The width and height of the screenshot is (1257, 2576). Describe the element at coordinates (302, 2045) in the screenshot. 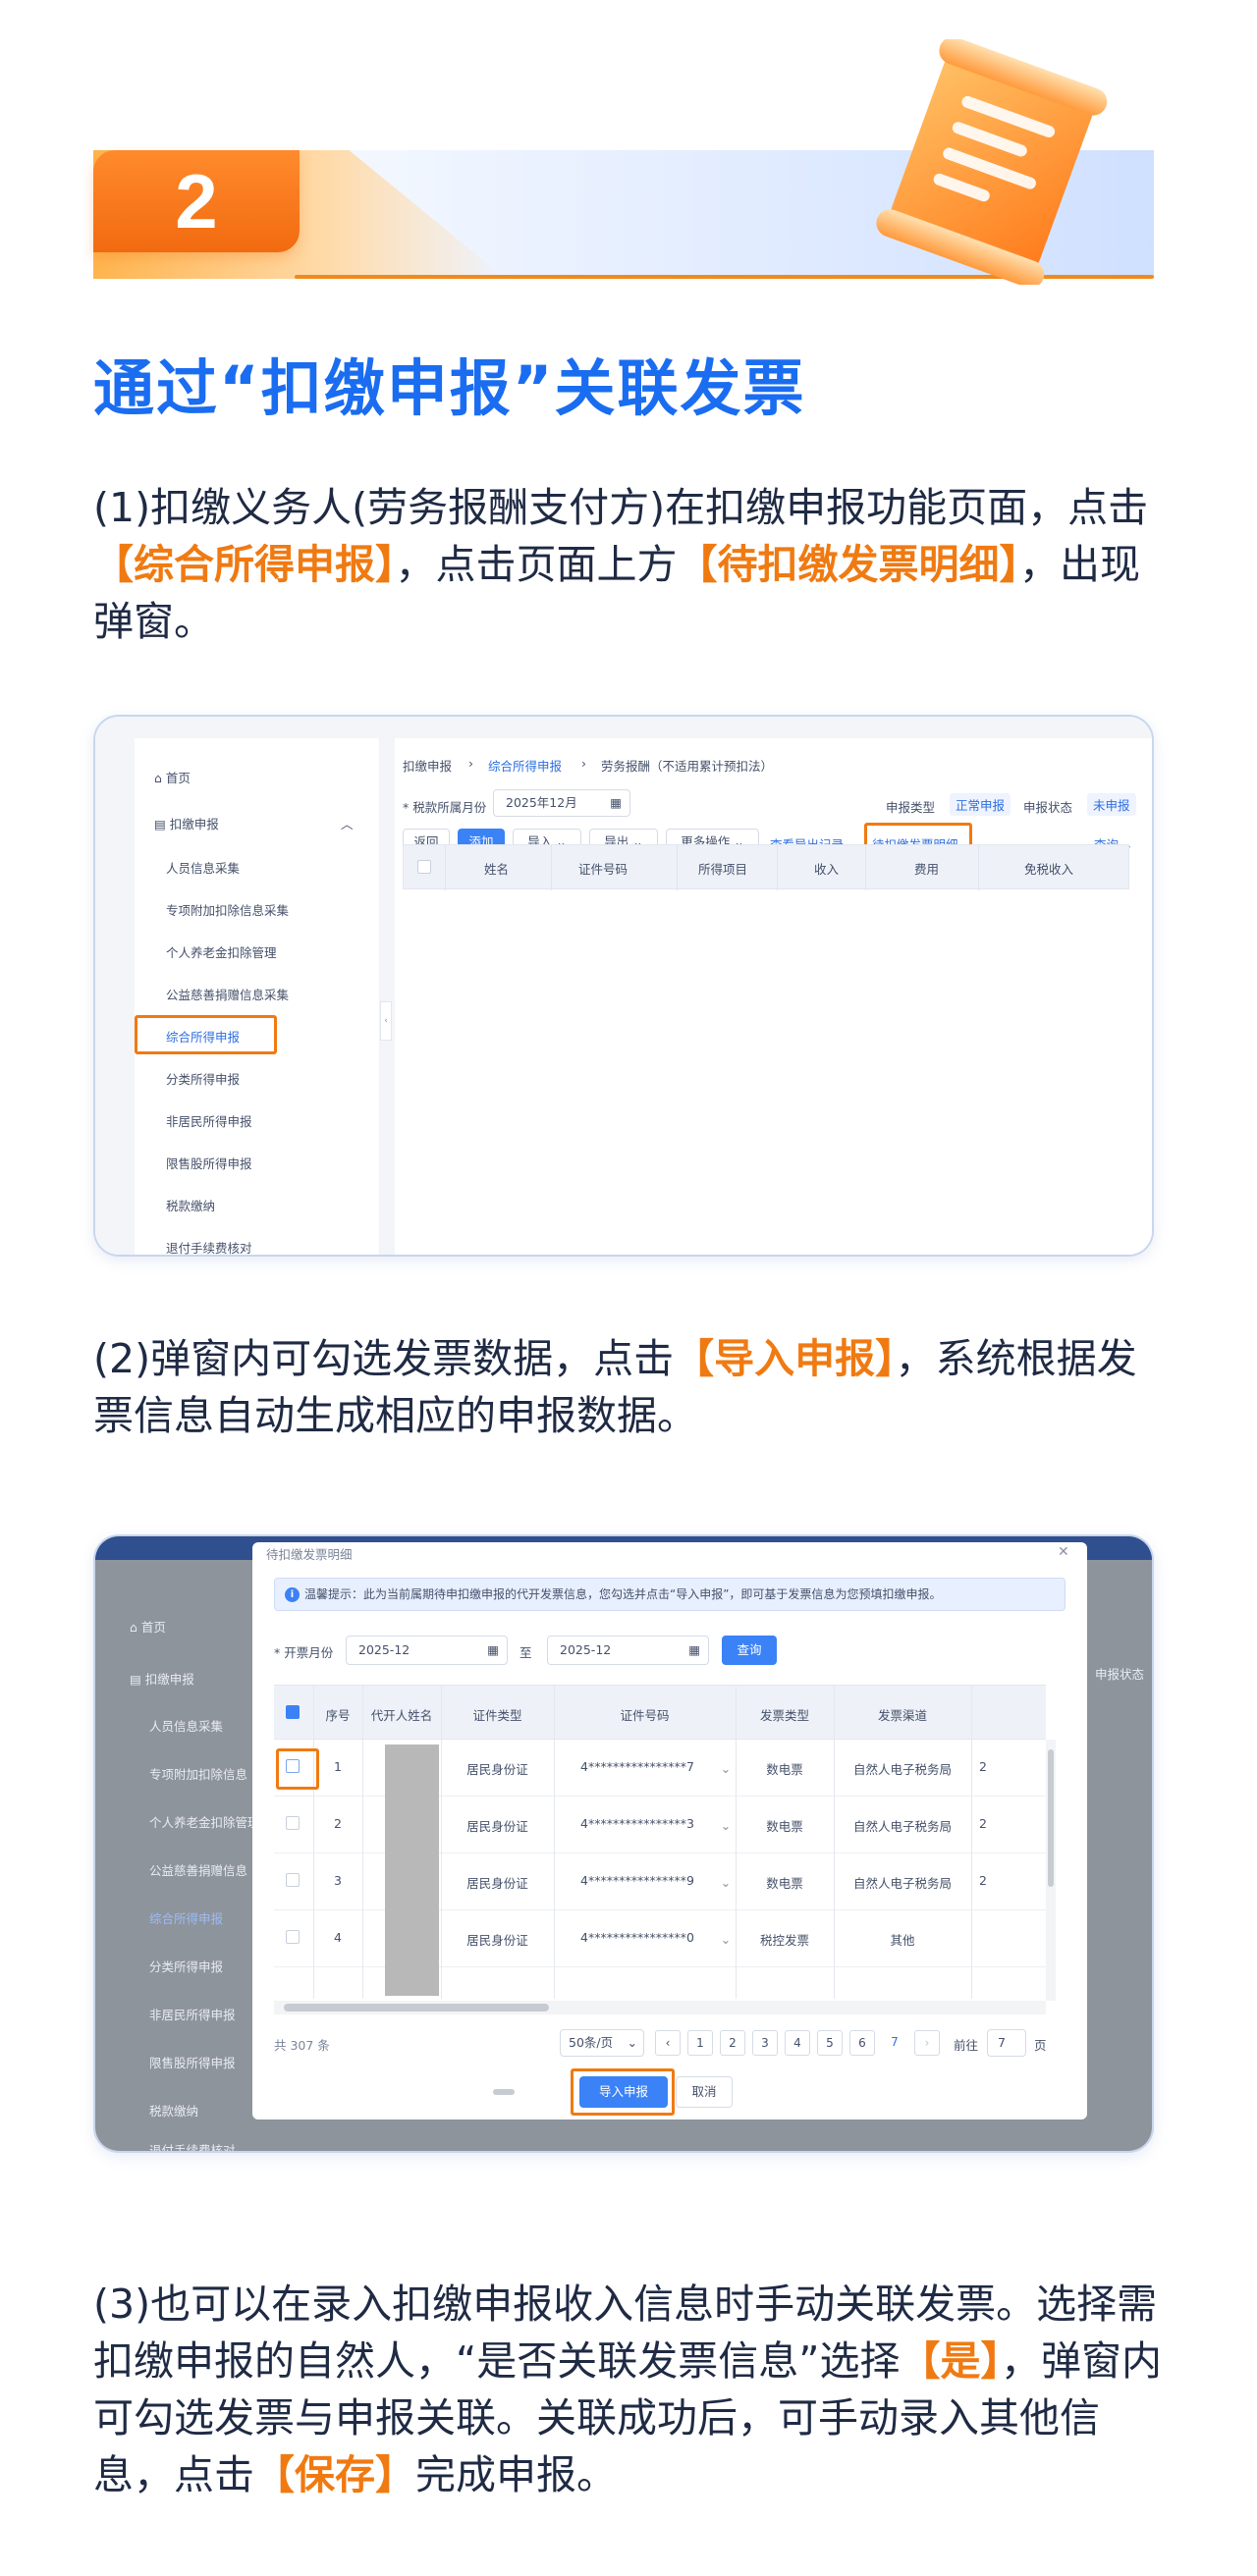

I see `total-count: 共 307 条` at that location.